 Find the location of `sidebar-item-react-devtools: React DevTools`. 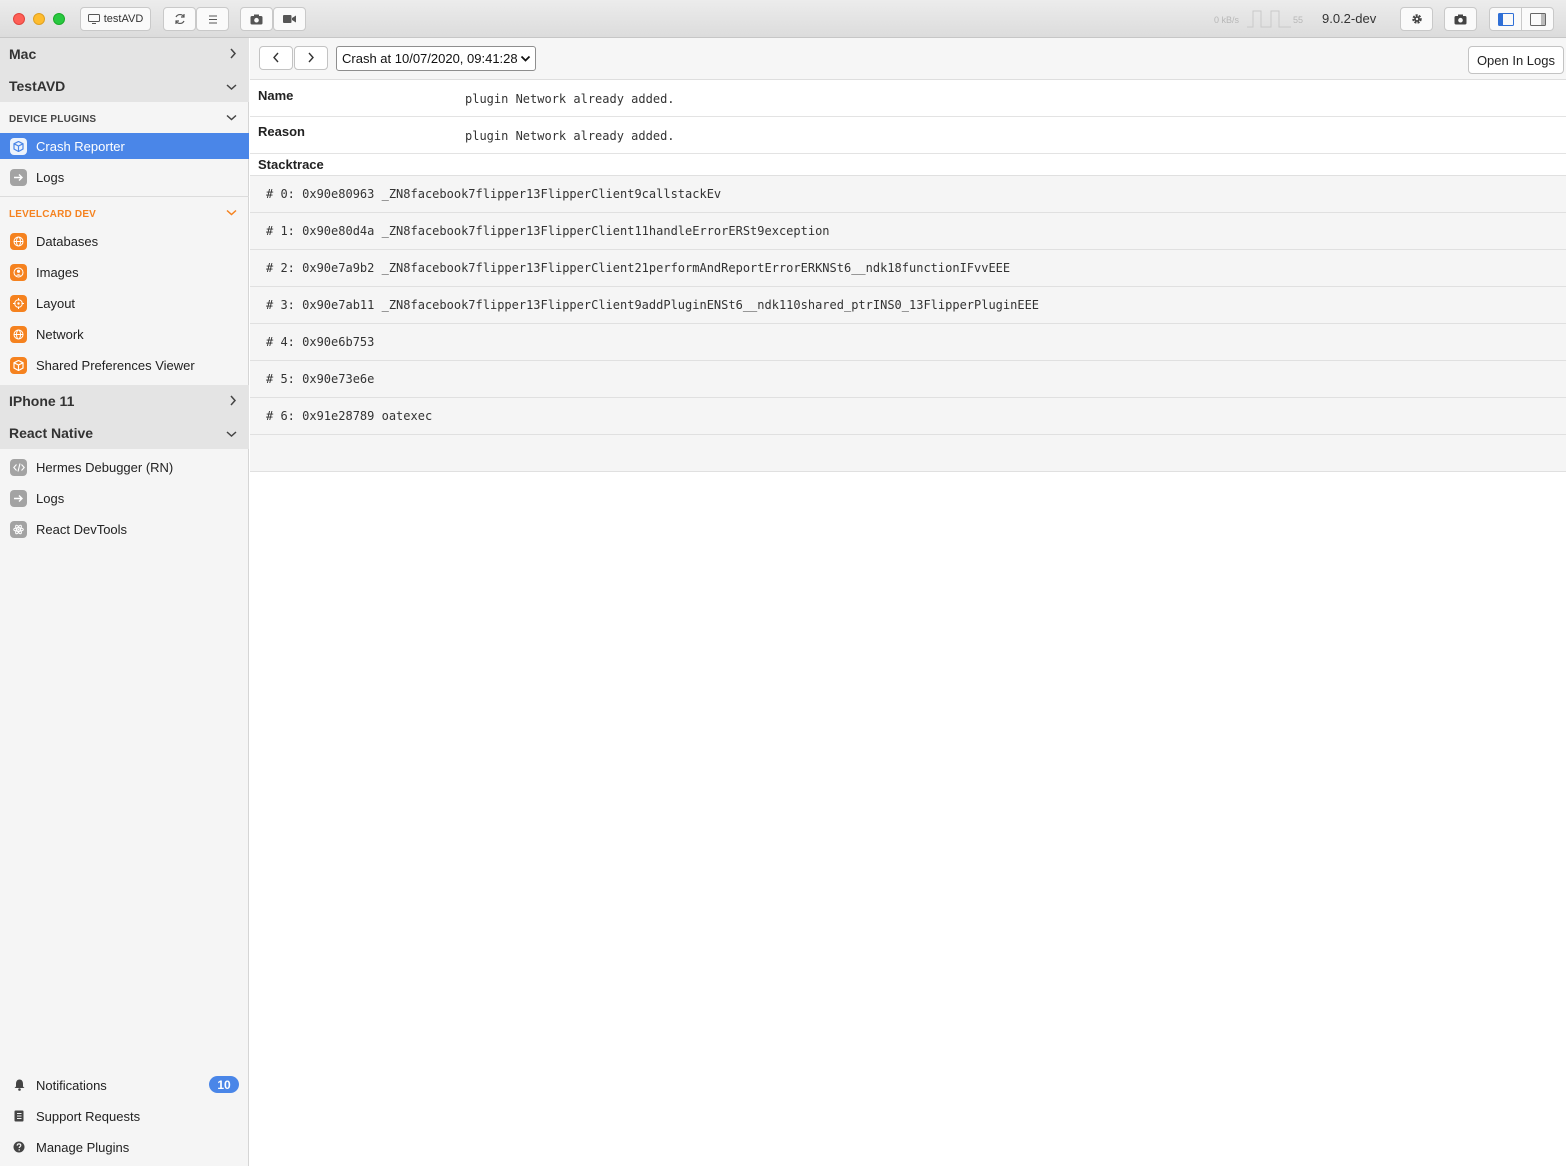

sidebar-item-react-devtools: React DevTools is located at coordinates (124, 529).